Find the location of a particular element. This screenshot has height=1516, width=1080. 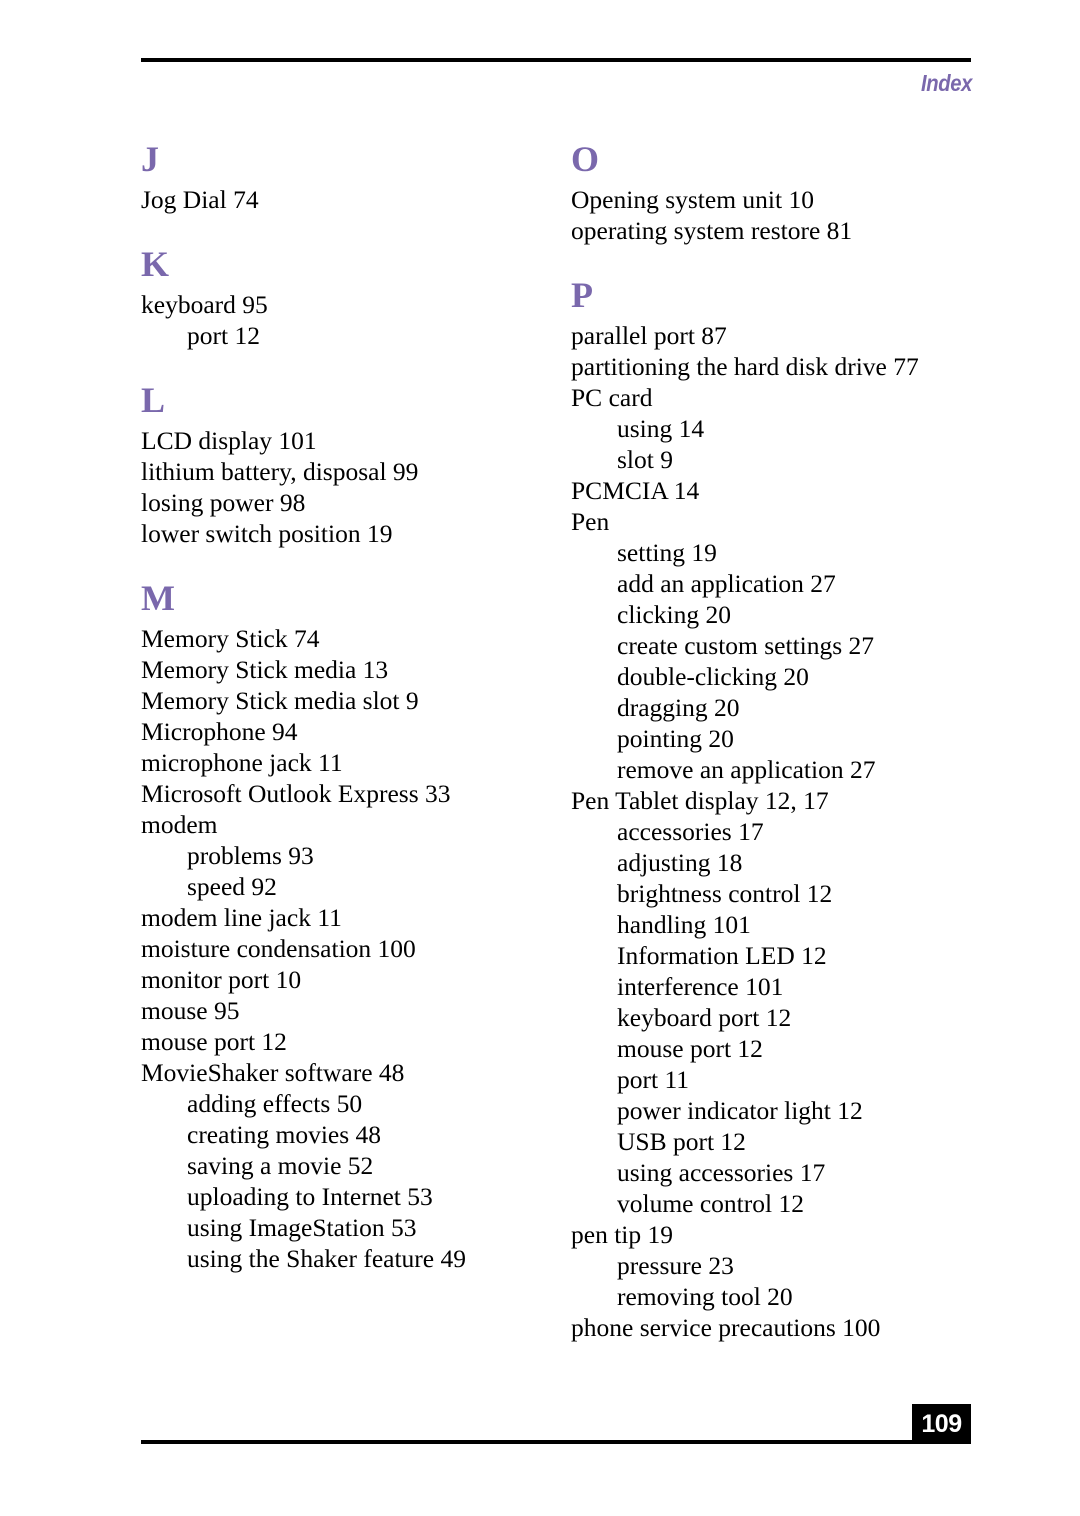

index-subentry: power indicator light 12 is located at coordinates (740, 1110).